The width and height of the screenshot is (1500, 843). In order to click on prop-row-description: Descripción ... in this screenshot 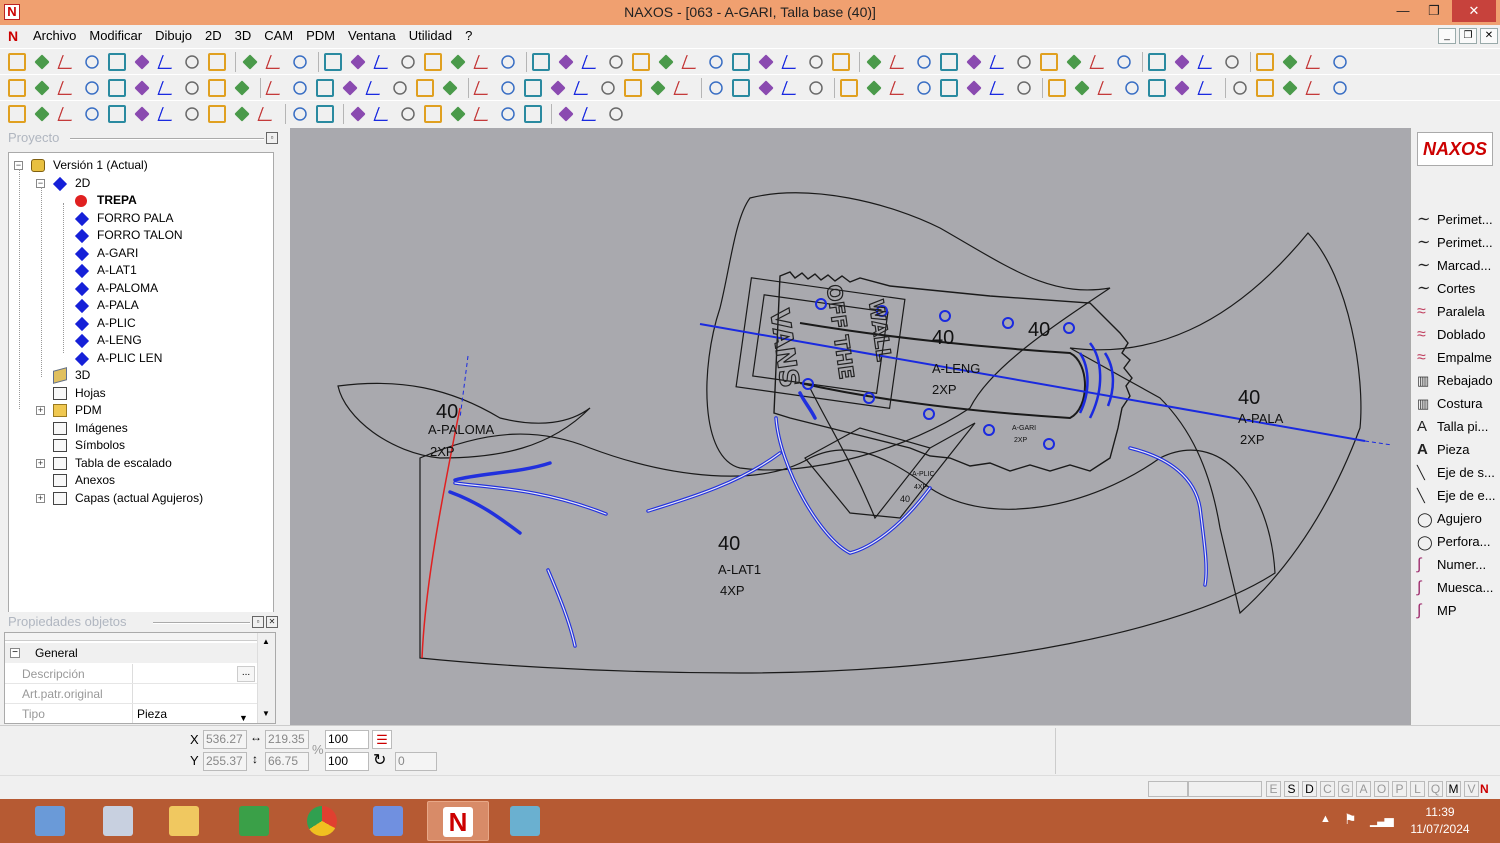, I will do `click(131, 674)`.